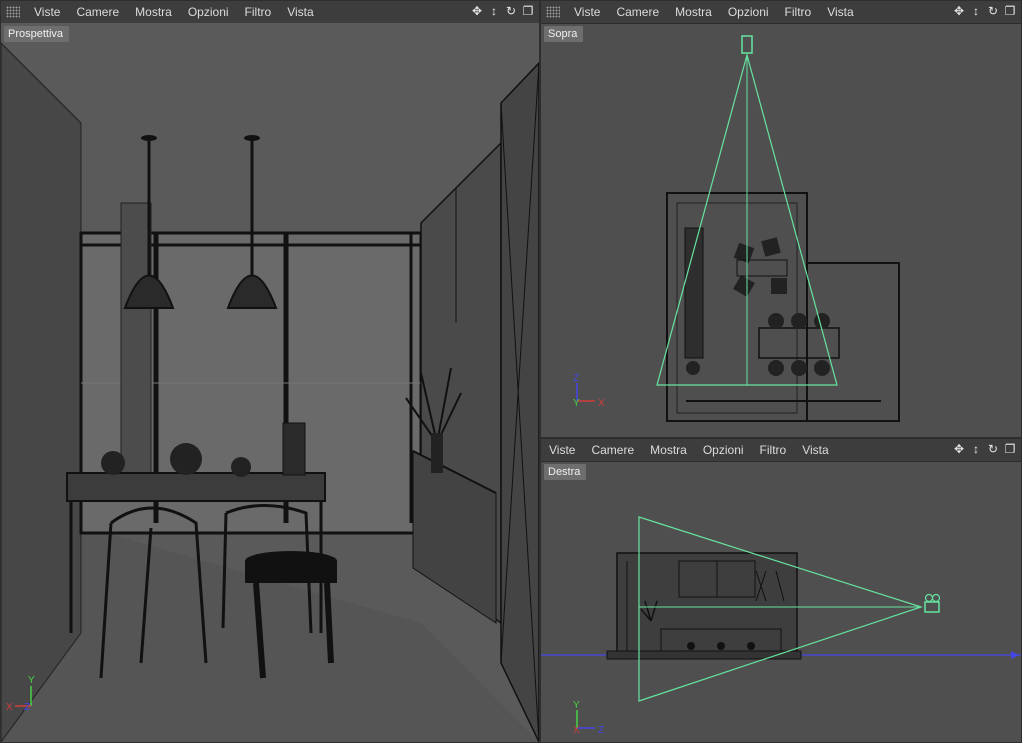 This screenshot has width=1022, height=743. I want to click on right-wireframe: Y X Z, so click(781, 626).